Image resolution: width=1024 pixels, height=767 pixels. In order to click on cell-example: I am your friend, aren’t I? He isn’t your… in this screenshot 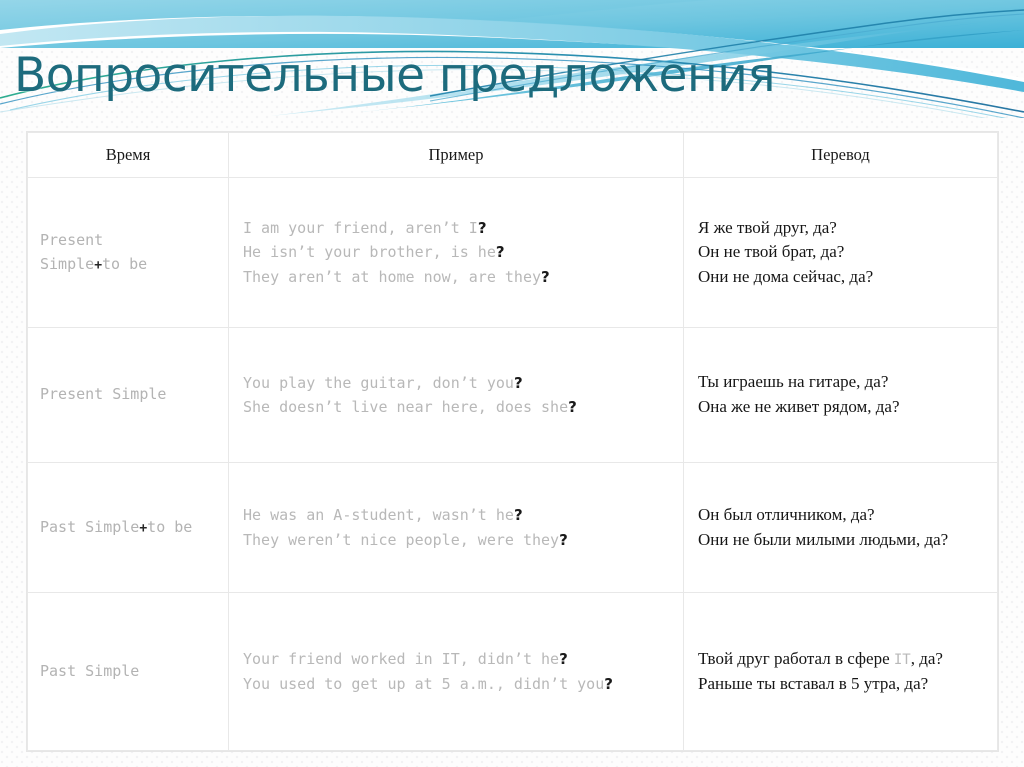, I will do `click(456, 252)`.